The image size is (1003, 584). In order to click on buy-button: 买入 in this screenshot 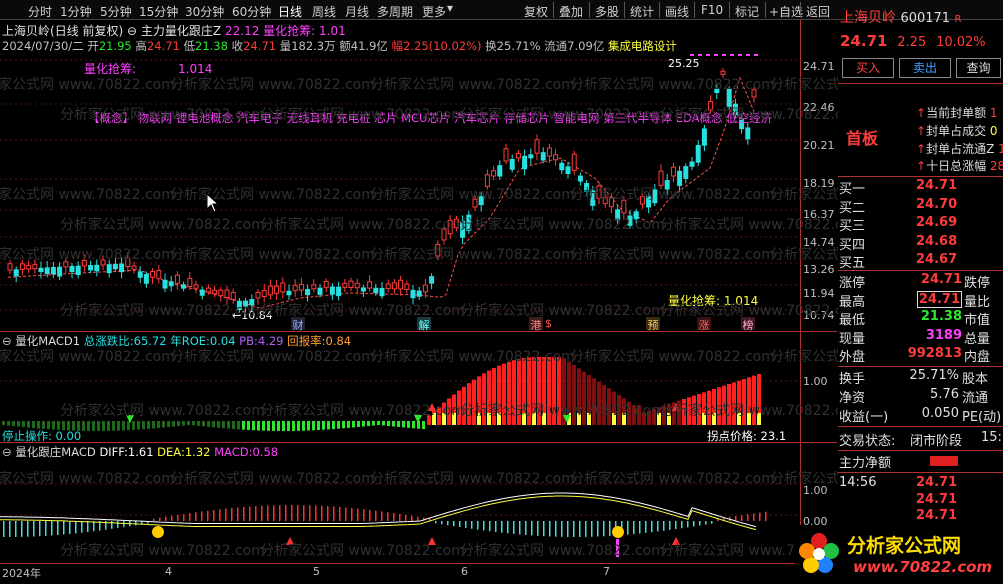, I will do `click(868, 68)`.